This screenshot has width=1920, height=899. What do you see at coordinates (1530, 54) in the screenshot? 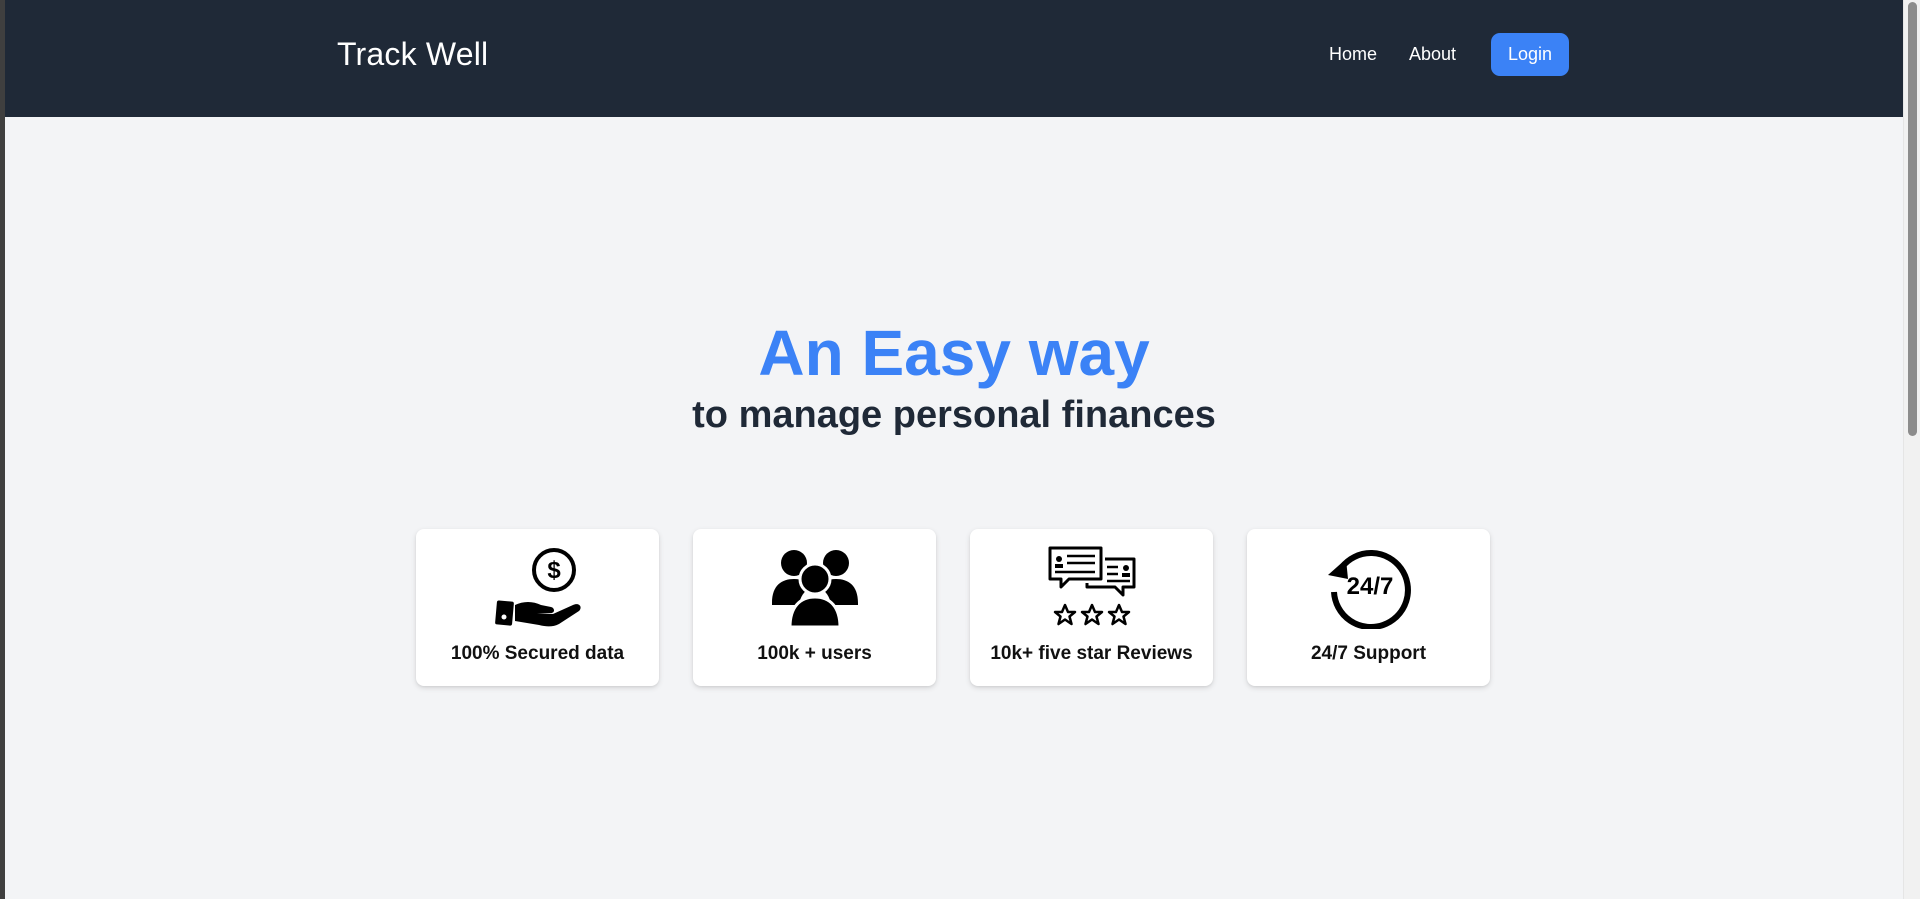
I see `login-button: Login` at bounding box center [1530, 54].